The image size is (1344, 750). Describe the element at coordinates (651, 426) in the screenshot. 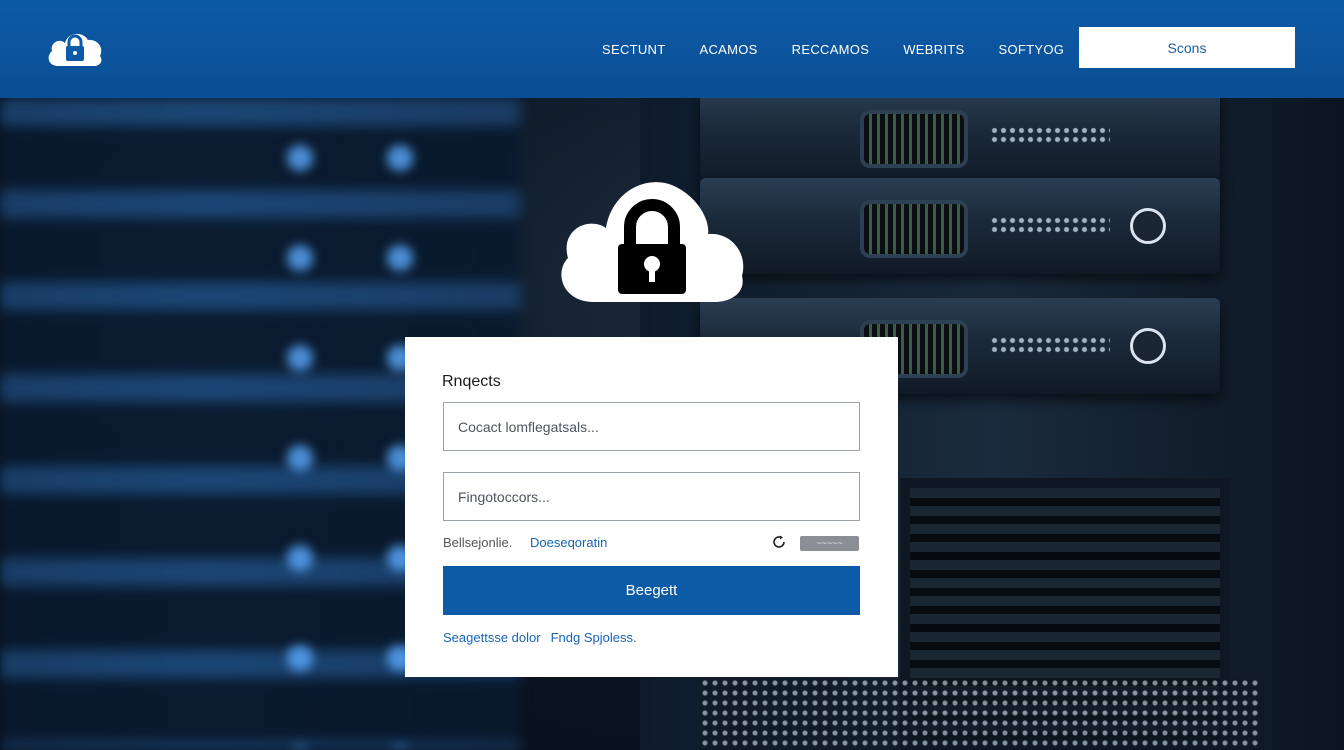

I see `username-input` at that location.